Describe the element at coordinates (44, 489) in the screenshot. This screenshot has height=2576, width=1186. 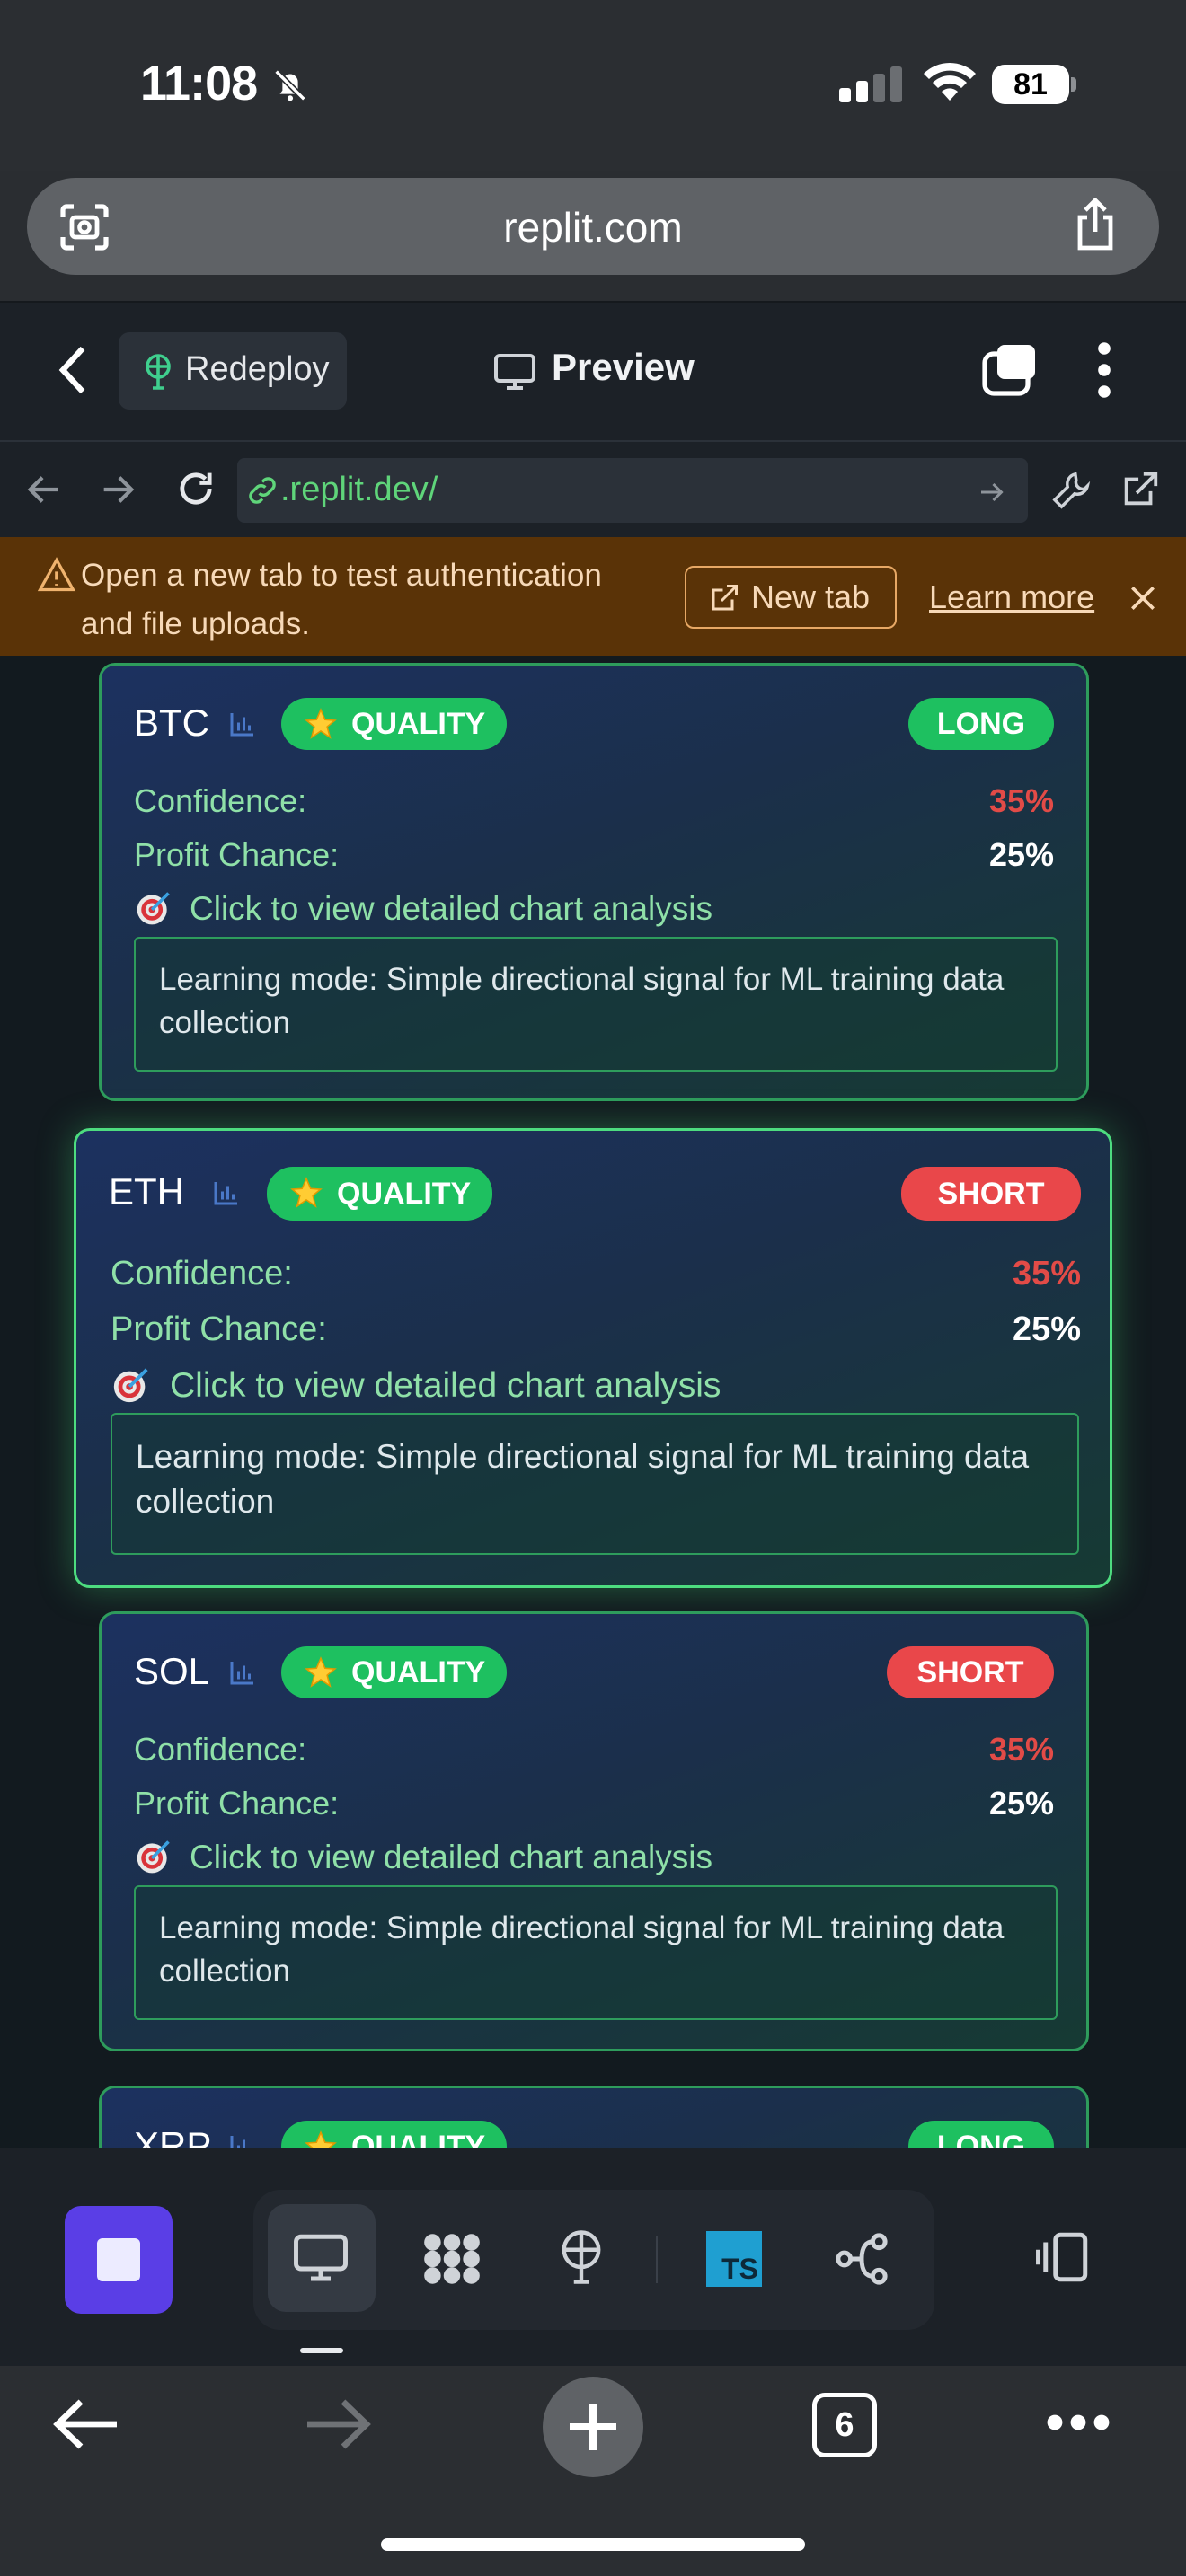
I see `arrow-left-icon` at that location.